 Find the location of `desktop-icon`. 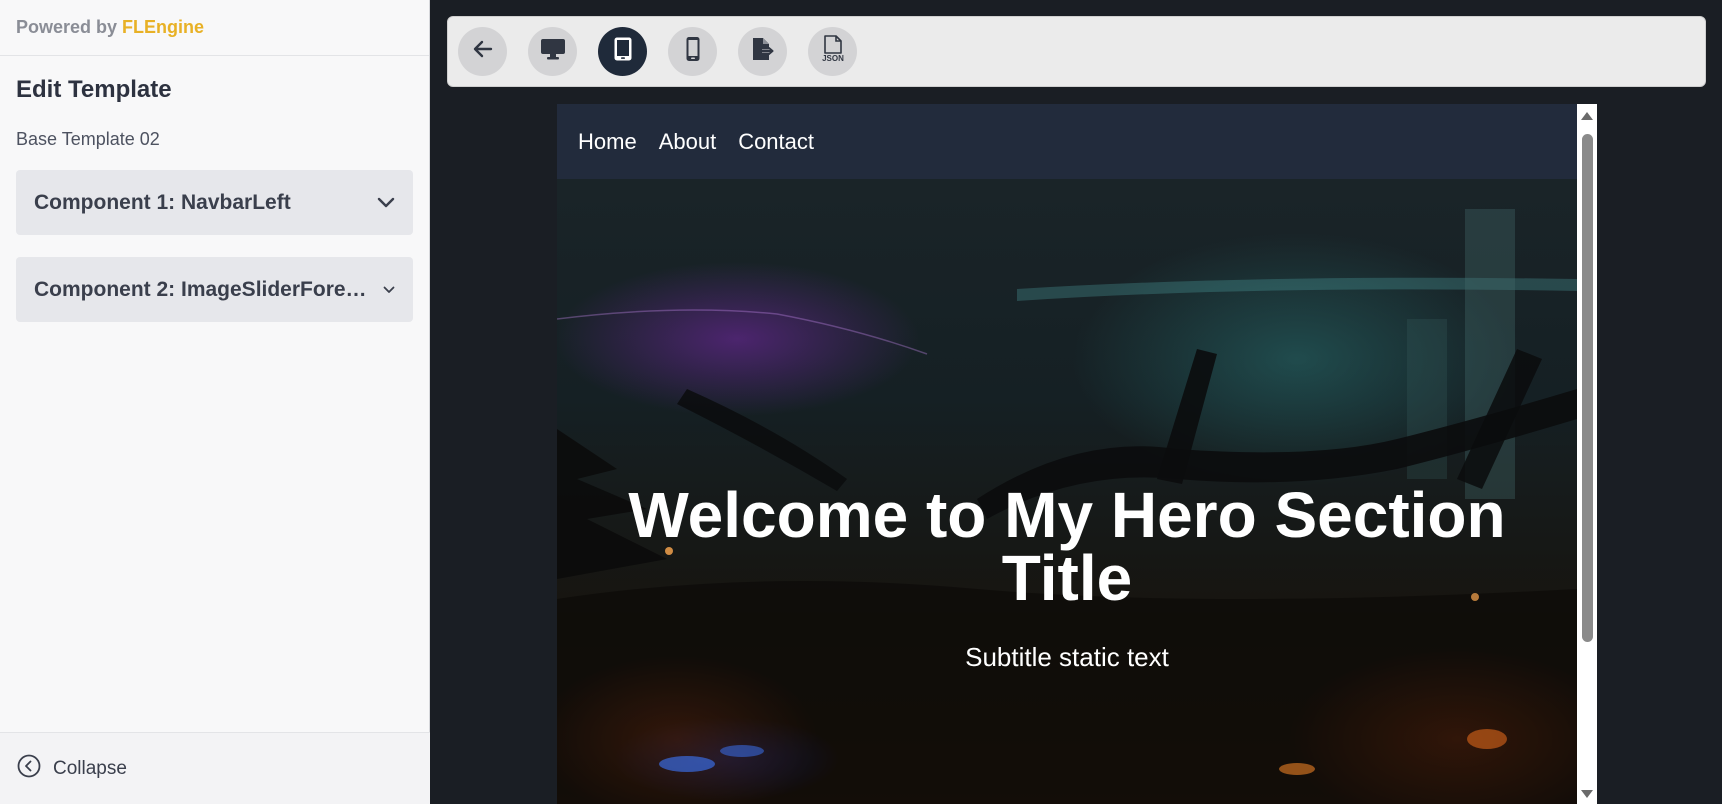

desktop-icon is located at coordinates (553, 51).